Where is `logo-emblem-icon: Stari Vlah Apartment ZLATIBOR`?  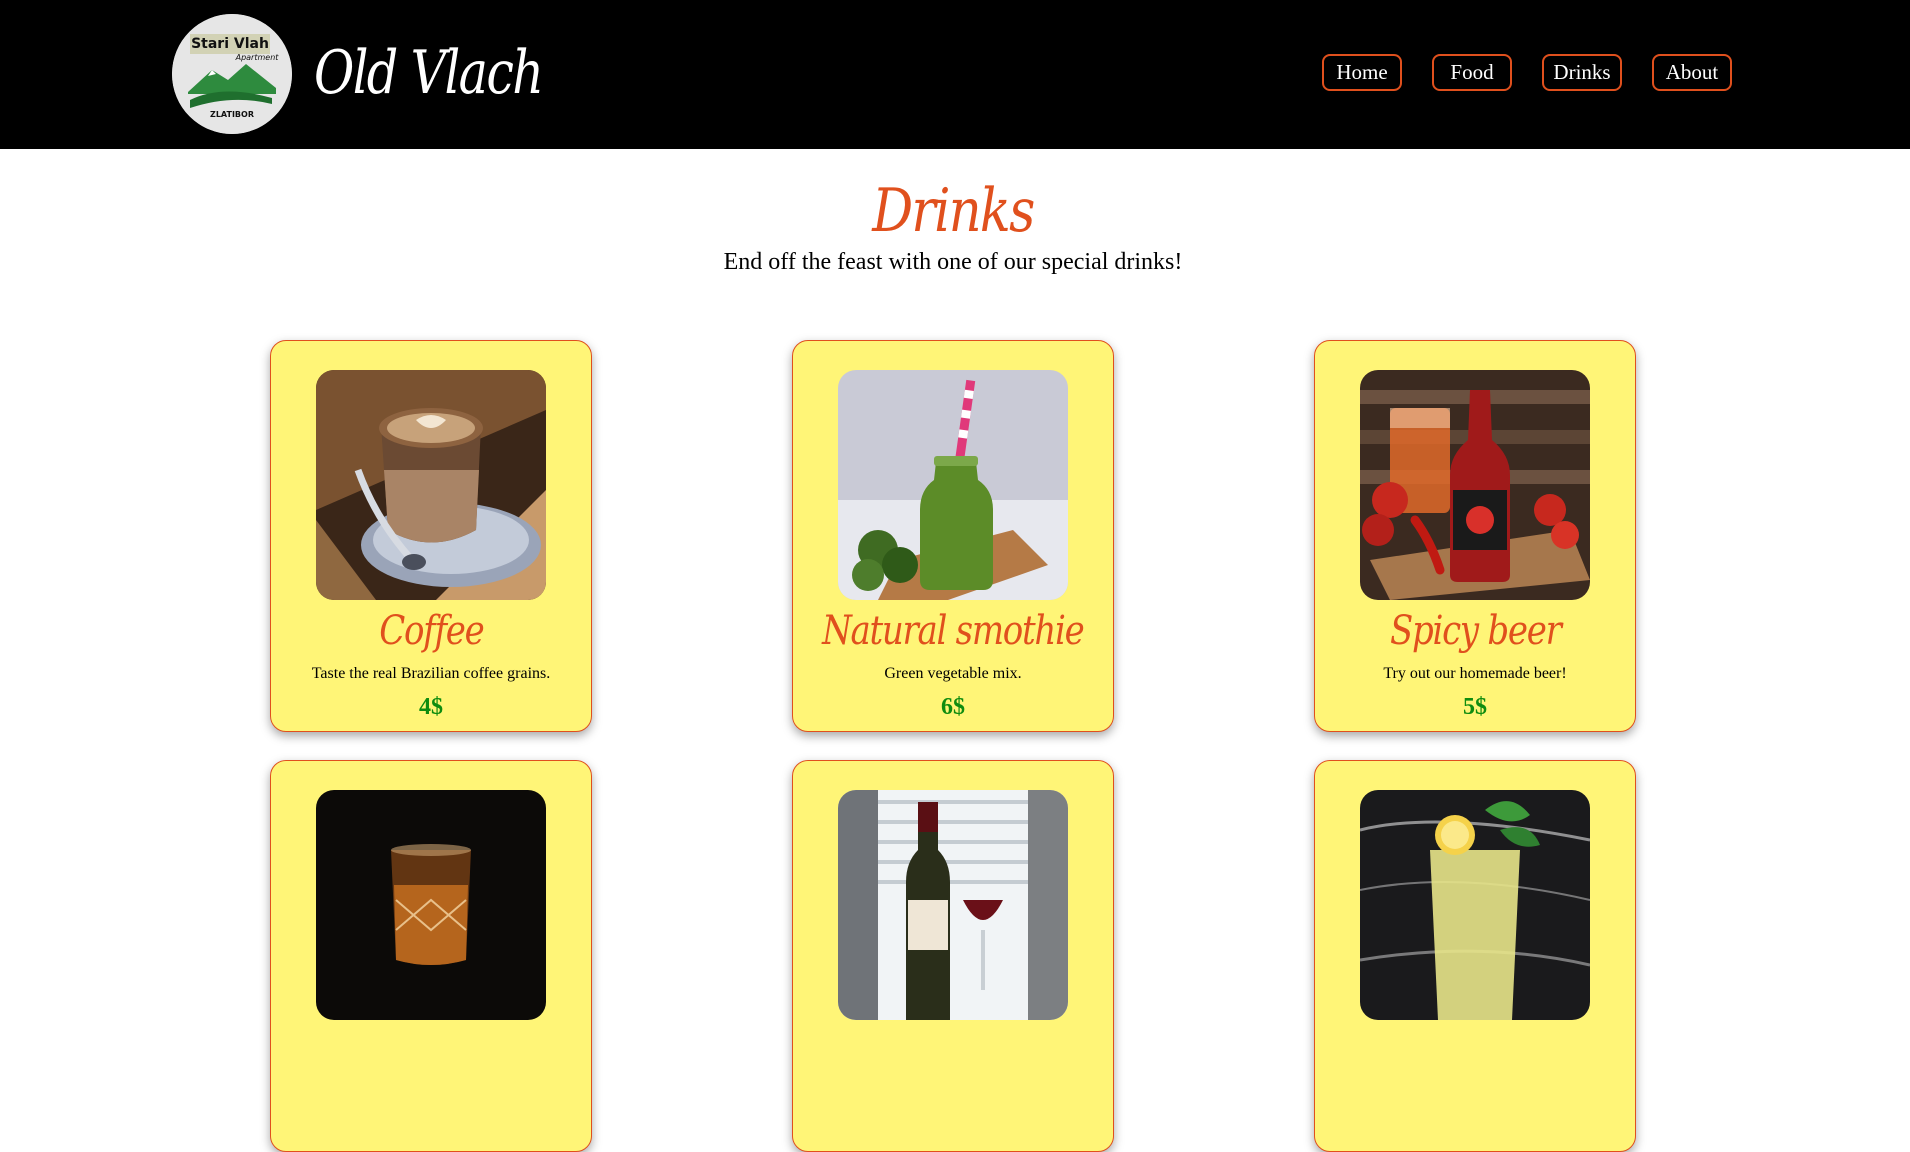
logo-emblem-icon: Stari Vlah Apartment ZLATIBOR is located at coordinates (232, 74).